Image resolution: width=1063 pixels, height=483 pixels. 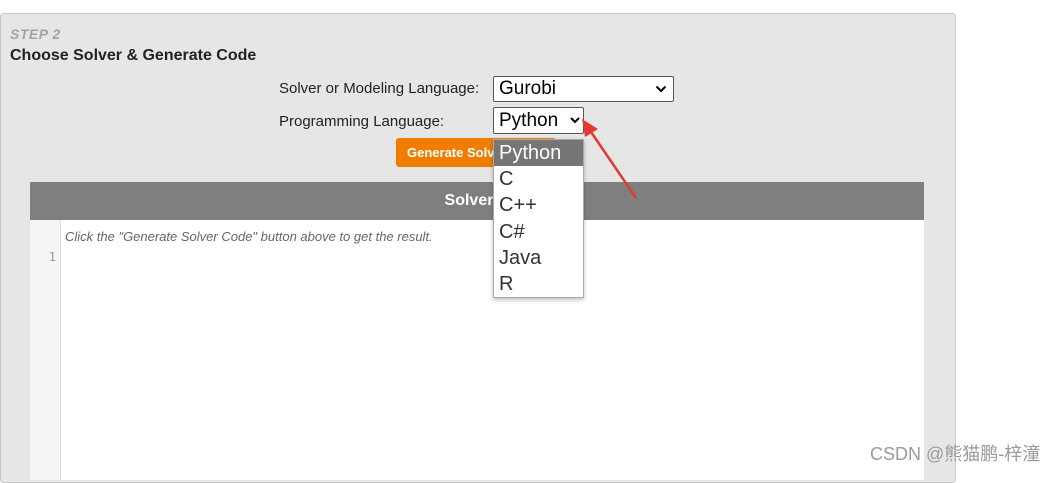 What do you see at coordinates (538, 179) in the screenshot?
I see `dropdown-option-c: C` at bounding box center [538, 179].